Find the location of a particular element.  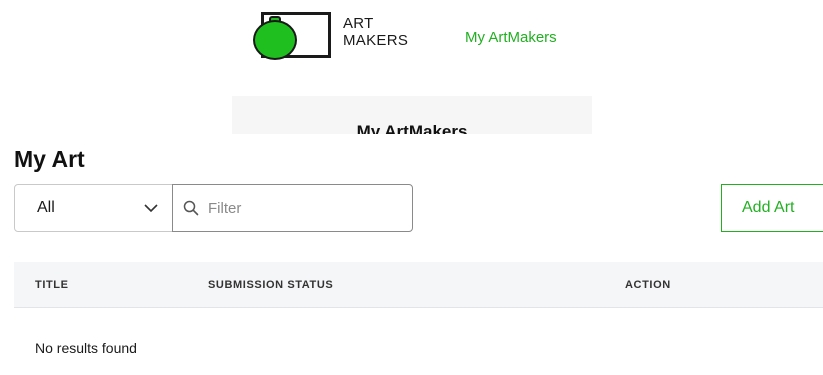

filter-input is located at coordinates (303, 208).